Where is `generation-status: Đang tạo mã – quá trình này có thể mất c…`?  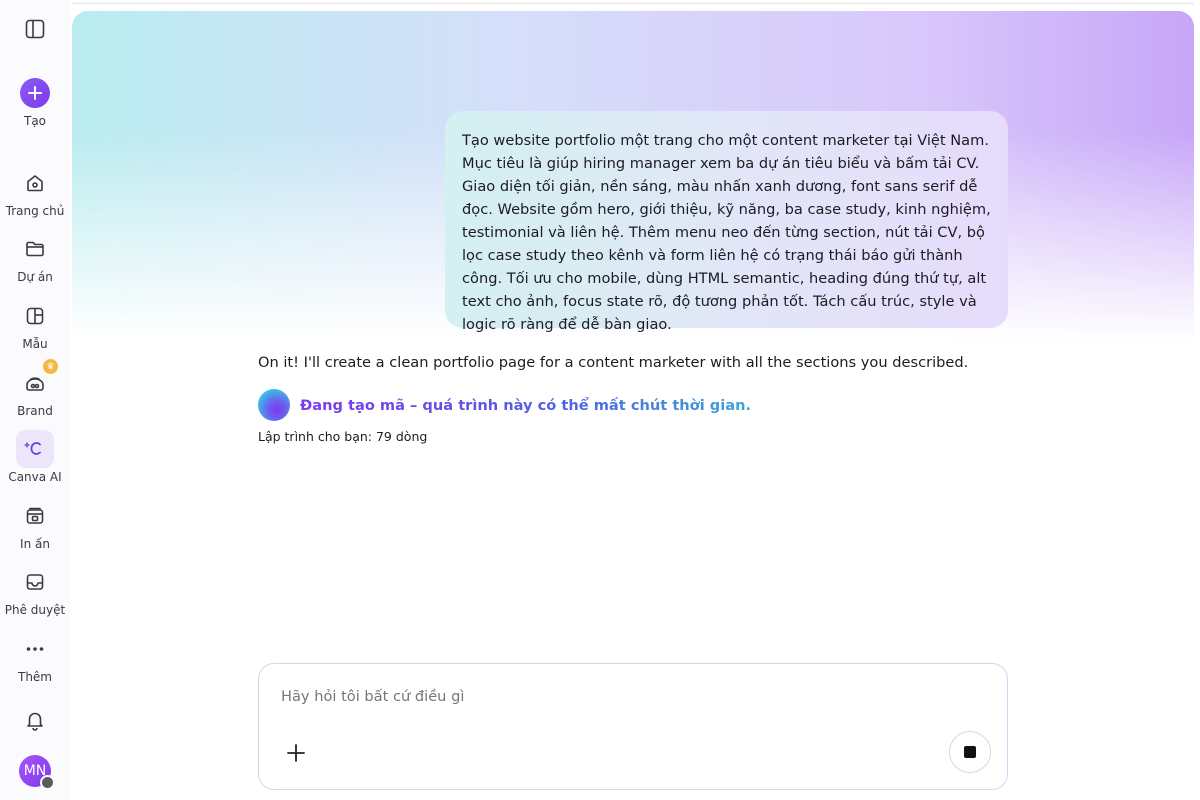 generation-status: Đang tạo mã – quá trình này có thể mất c… is located at coordinates (504, 405).